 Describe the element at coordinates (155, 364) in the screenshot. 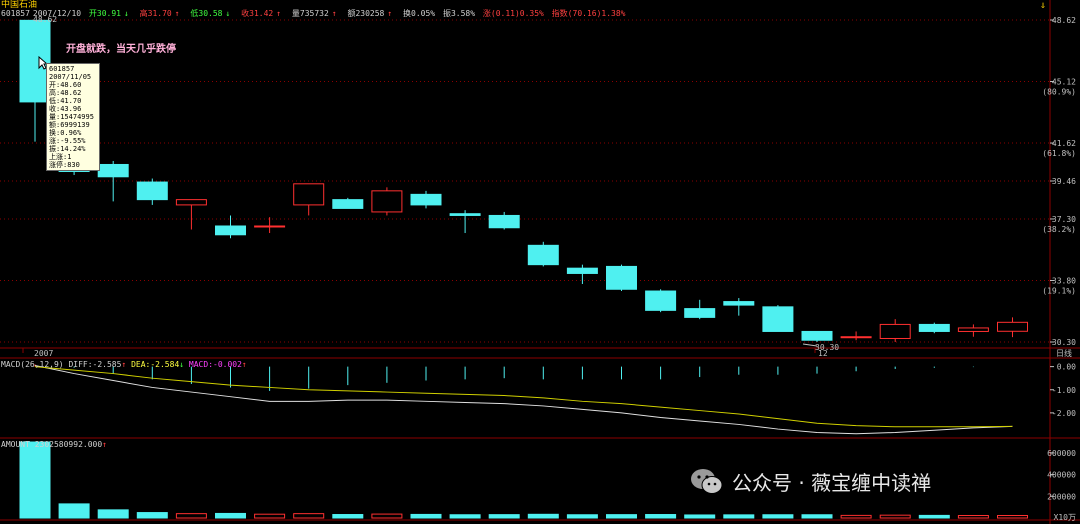

I see `macd-dea: DEA:-2.584` at that location.